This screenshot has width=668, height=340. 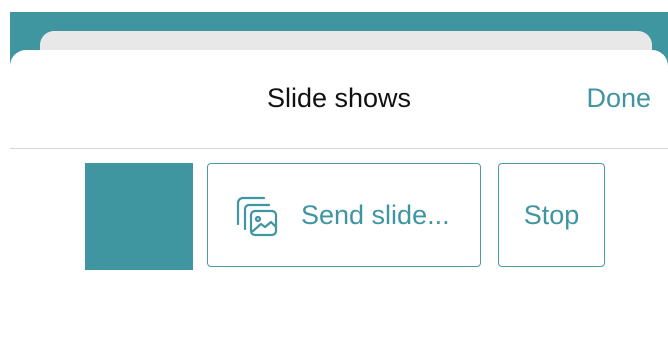 I want to click on sheet-title: Slide shows, so click(x=339, y=98).